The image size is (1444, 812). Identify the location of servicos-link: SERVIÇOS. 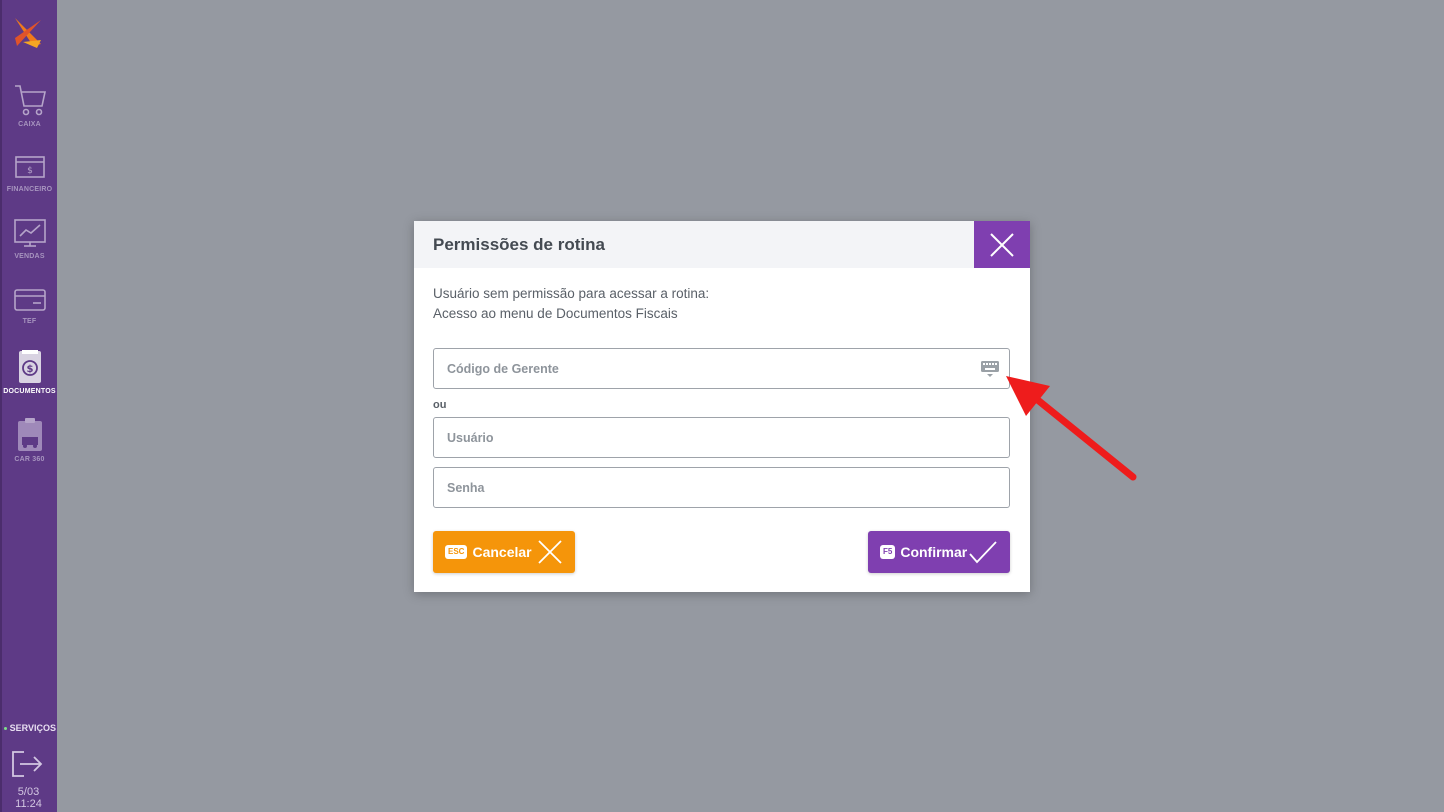
(30, 728).